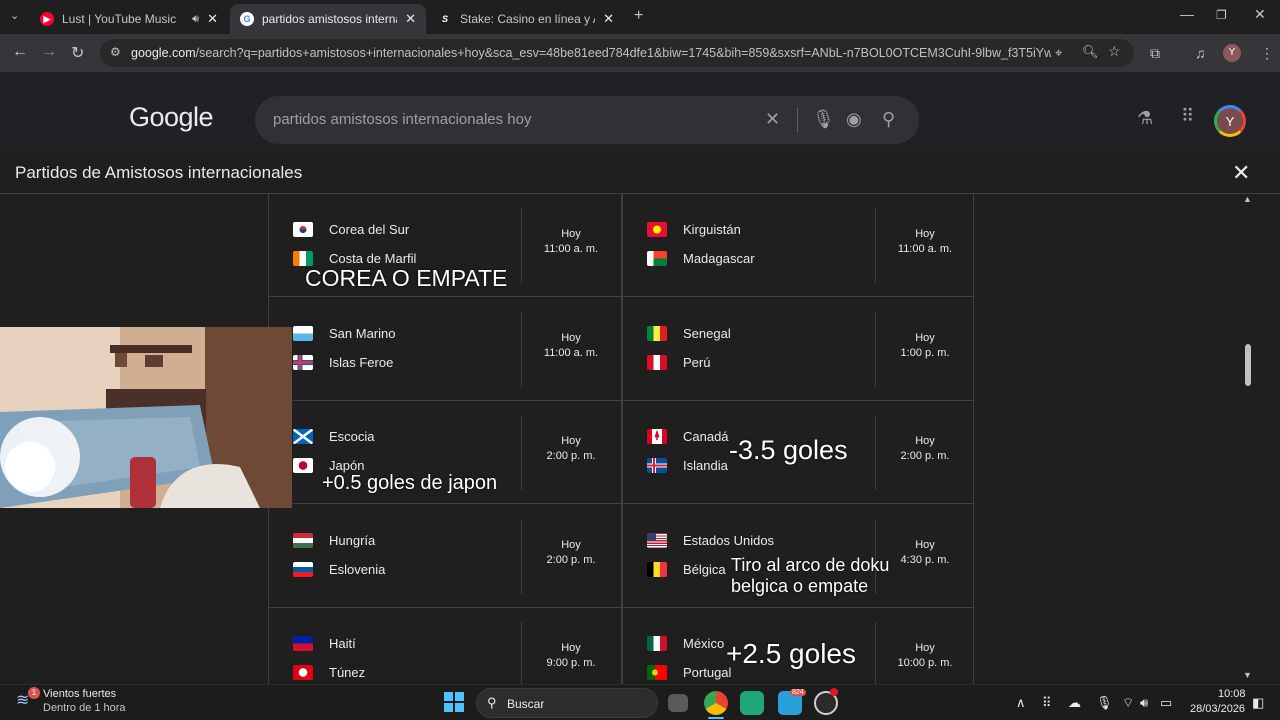 This screenshot has height=720, width=1280. I want to click on webcam-image, so click(146, 417).